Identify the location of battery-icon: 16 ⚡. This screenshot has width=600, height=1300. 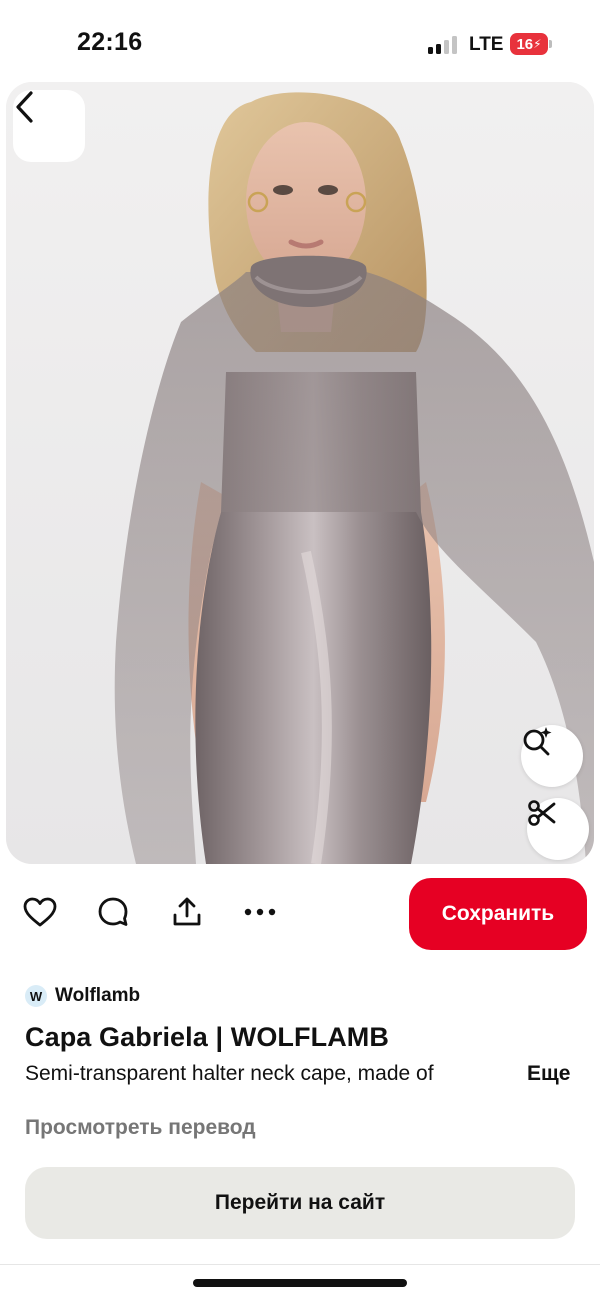
(529, 44).